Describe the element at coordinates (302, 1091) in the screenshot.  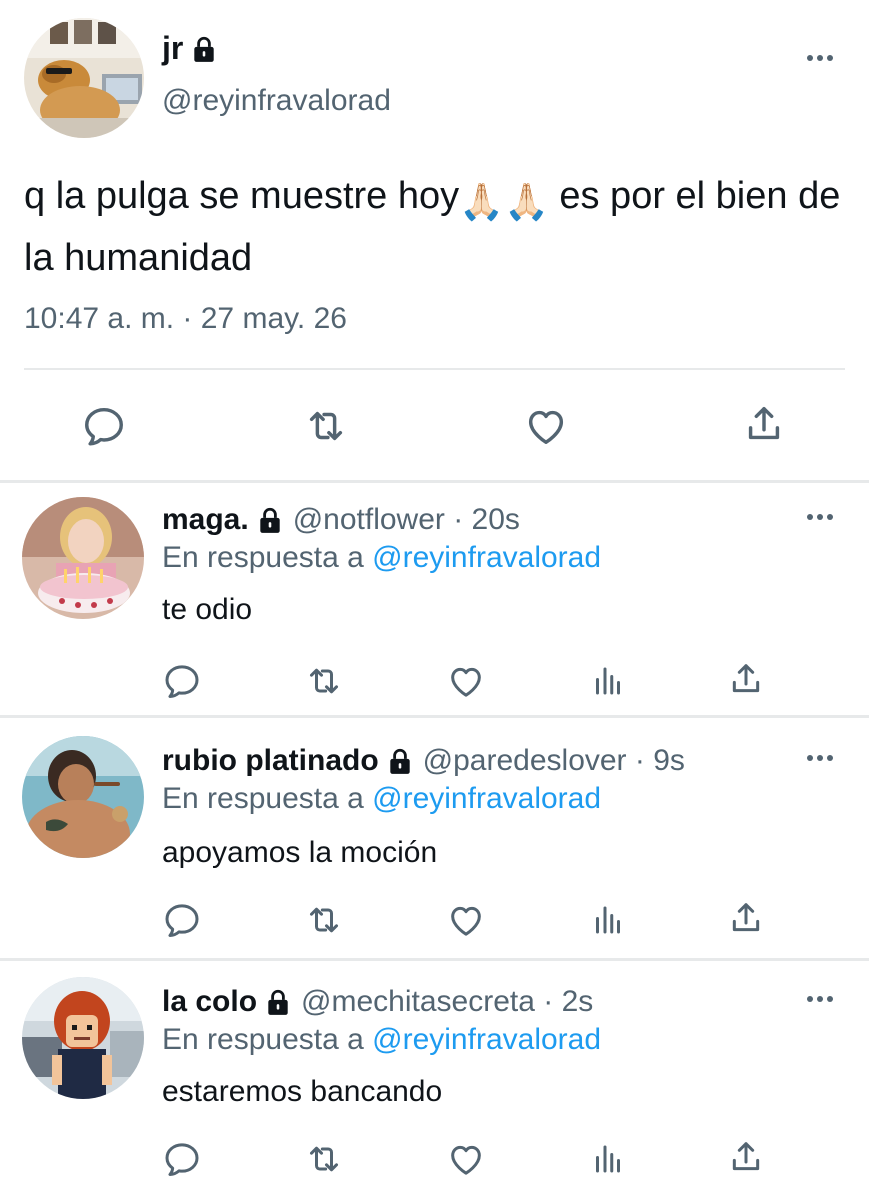
I see `reply-text: estaremos bancando` at that location.